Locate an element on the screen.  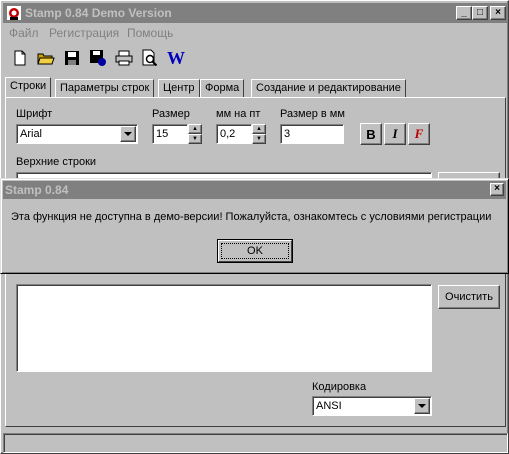
mm-per-pt-input: 0,2 is located at coordinates (234, 134).